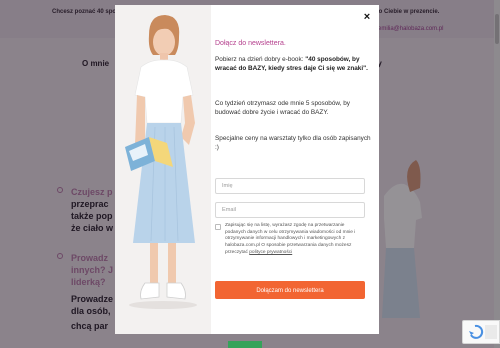  I want to click on recaptcha-badge, so click(481, 332).